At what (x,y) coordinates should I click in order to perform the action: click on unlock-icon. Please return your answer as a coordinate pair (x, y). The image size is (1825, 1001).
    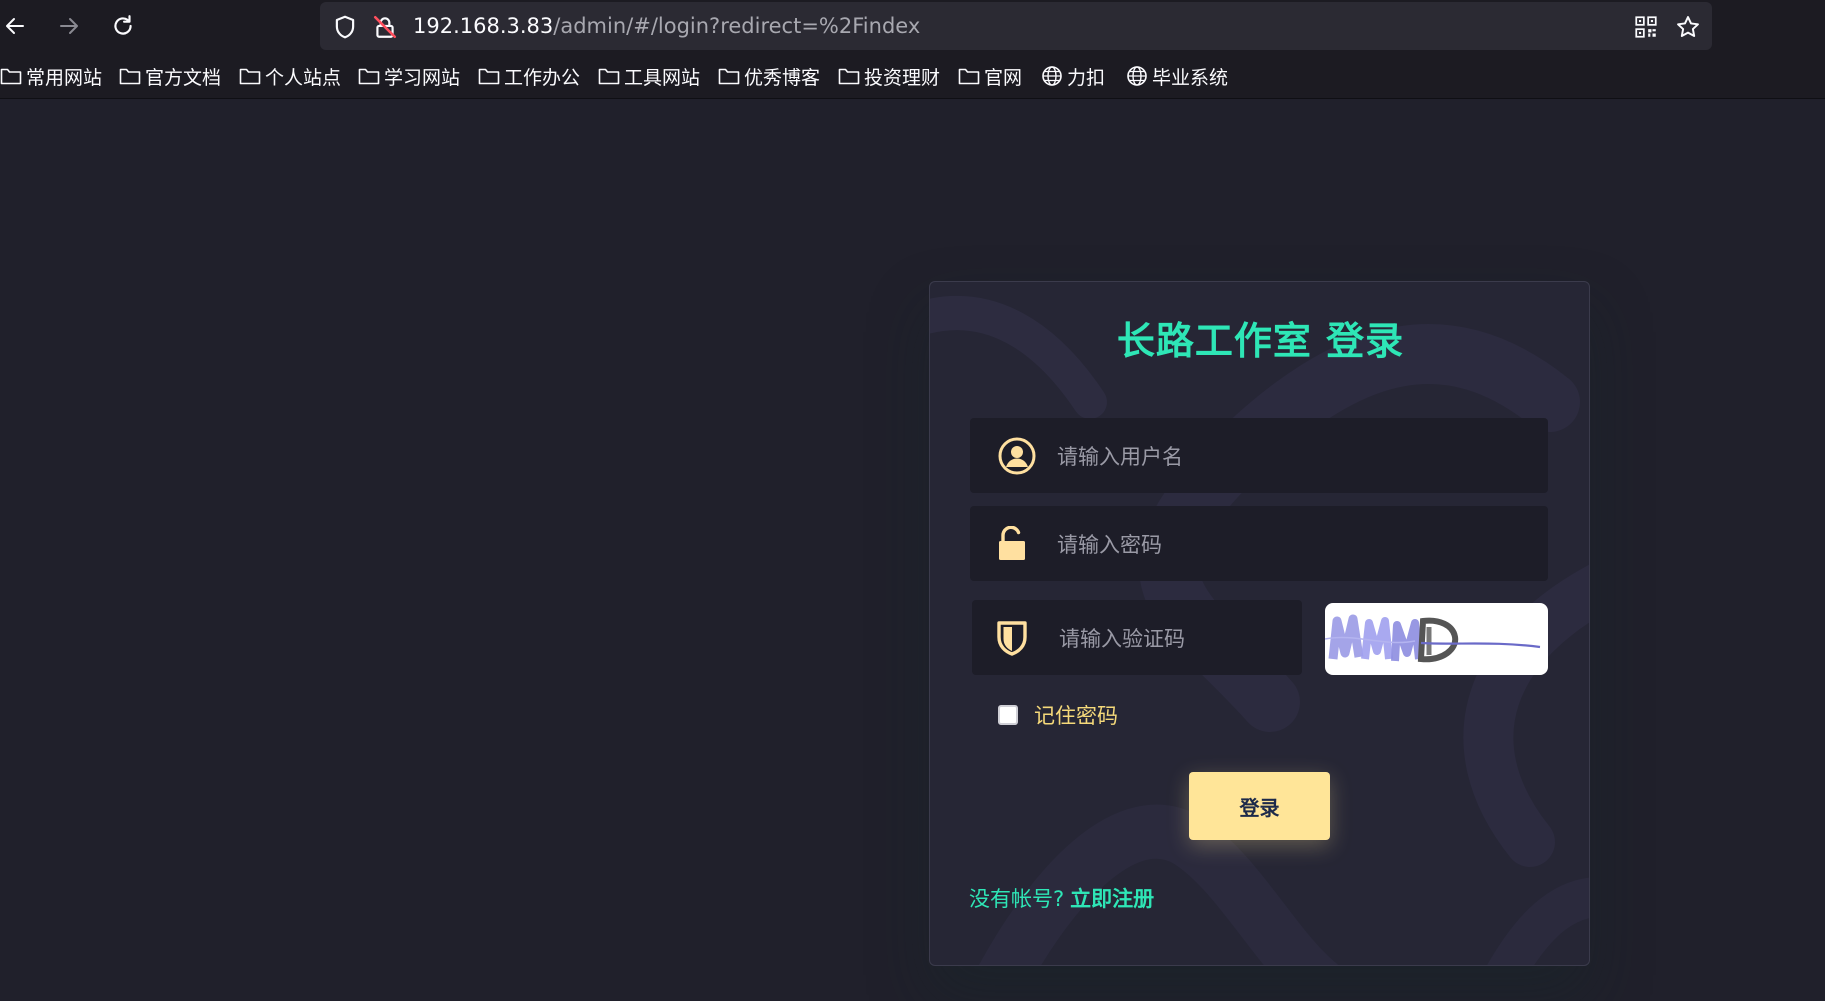
    Looking at the image, I should click on (1012, 542).